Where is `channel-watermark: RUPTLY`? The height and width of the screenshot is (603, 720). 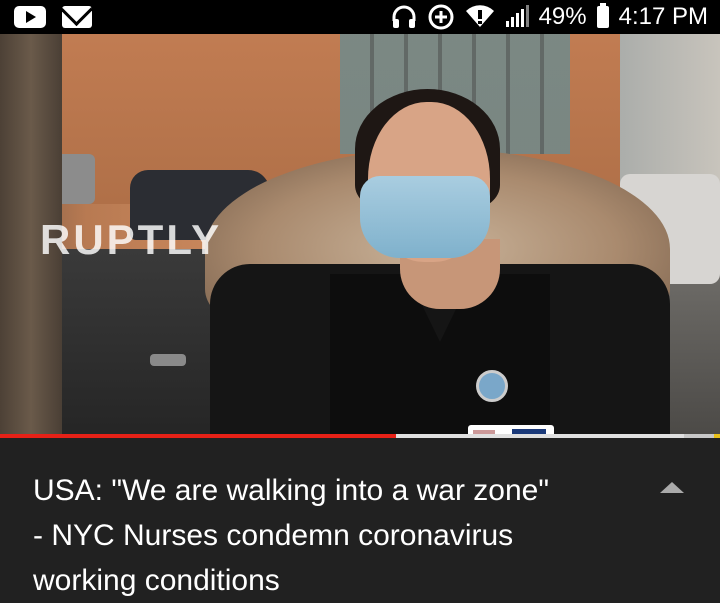 channel-watermark: RUPTLY is located at coordinates (131, 239).